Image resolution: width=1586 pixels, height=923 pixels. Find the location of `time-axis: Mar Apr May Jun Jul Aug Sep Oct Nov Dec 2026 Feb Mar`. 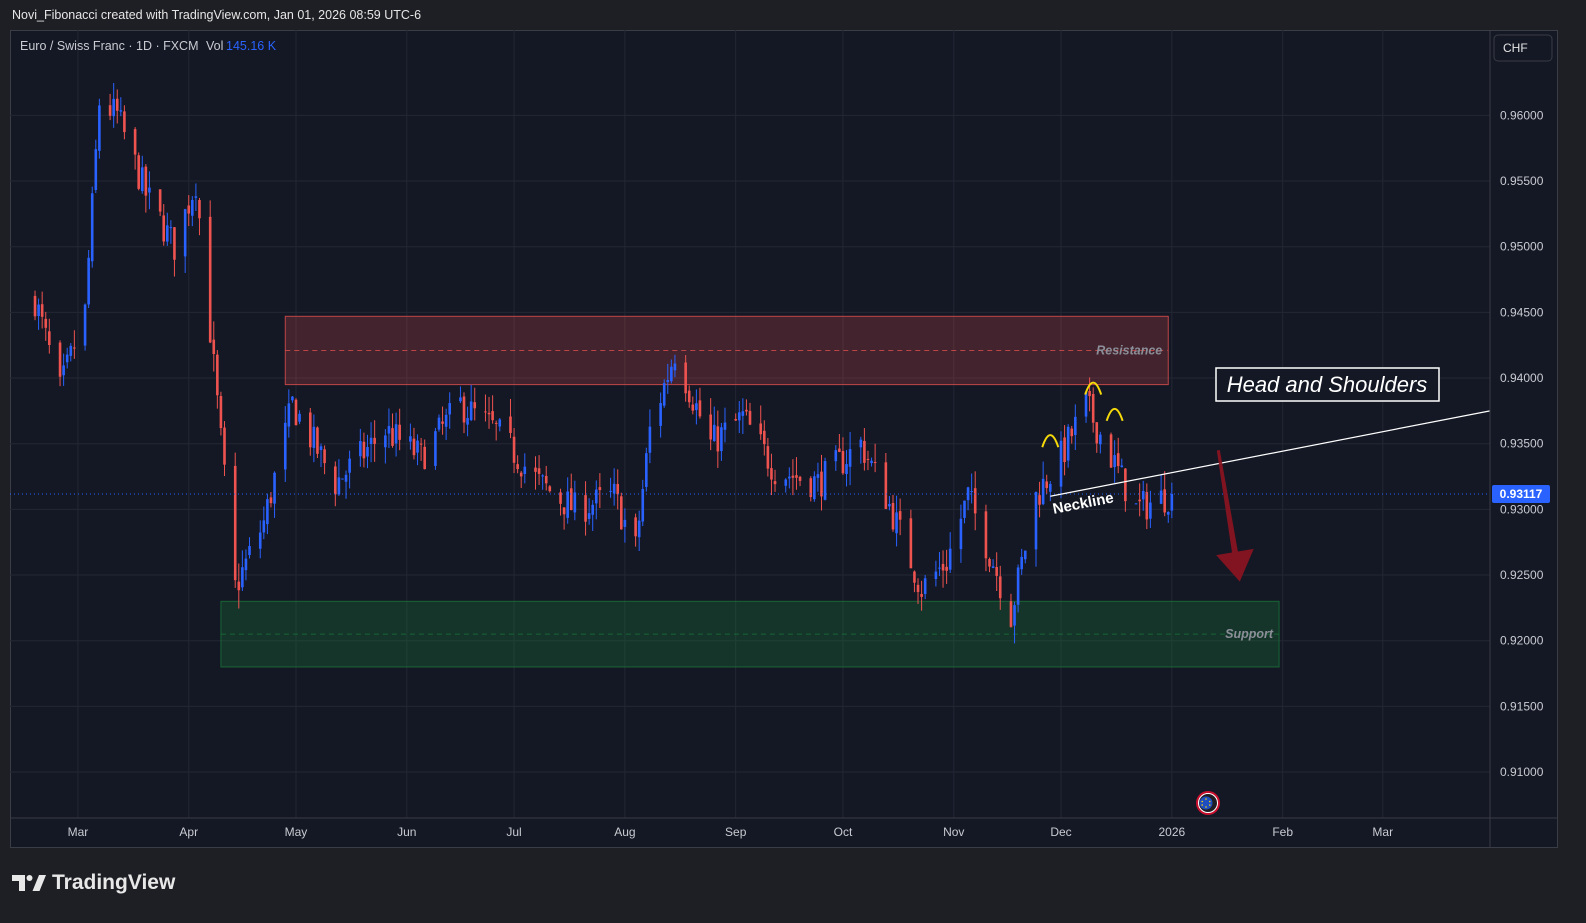

time-axis: Mar Apr May Jun Jul Aug Sep Oct Nov Dec 2026 Feb Mar is located at coordinates (784, 828).